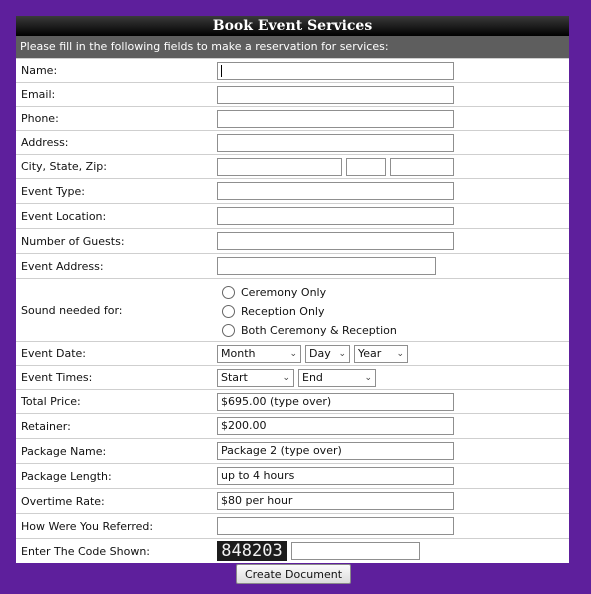 This screenshot has height=594, width=591. I want to click on guests-label: Number of Guests:, so click(73, 241).